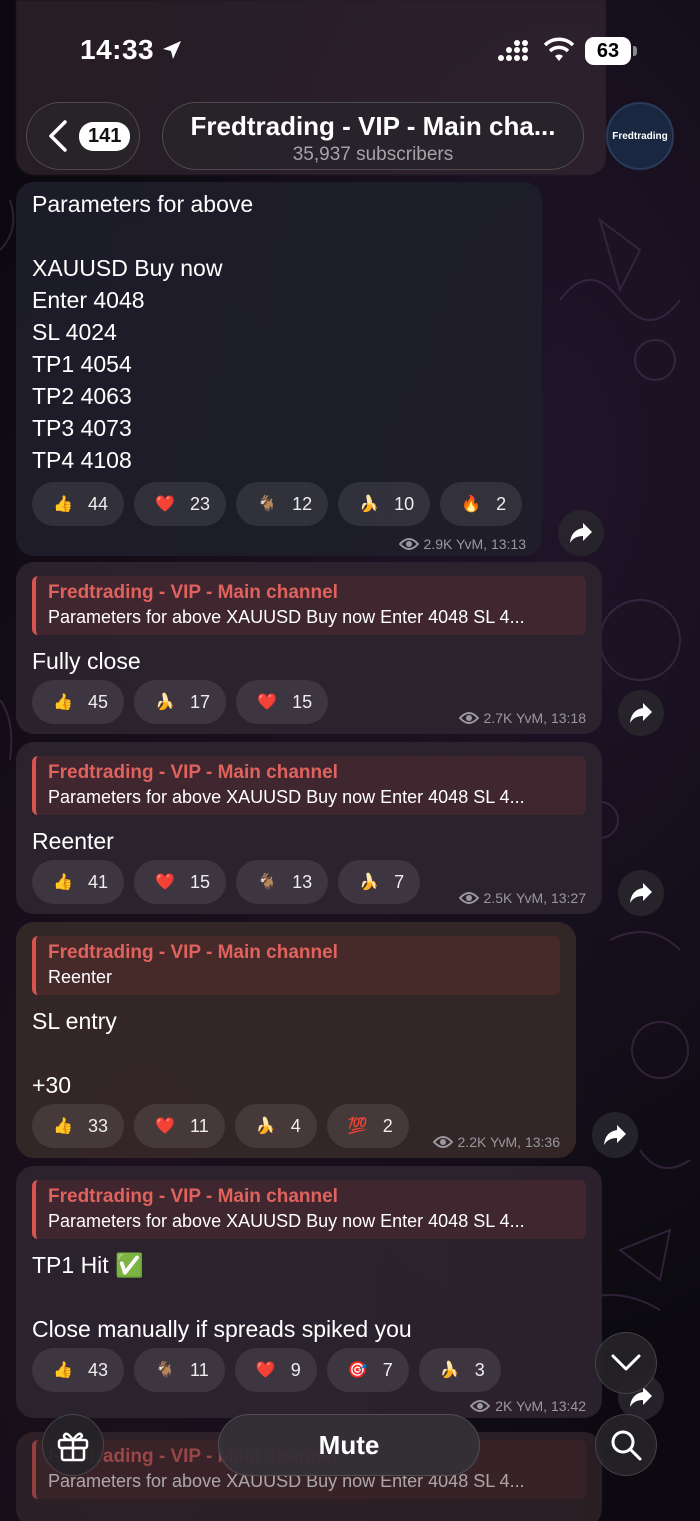  I want to click on reaction-heart: ❤️ 23, so click(180, 504).